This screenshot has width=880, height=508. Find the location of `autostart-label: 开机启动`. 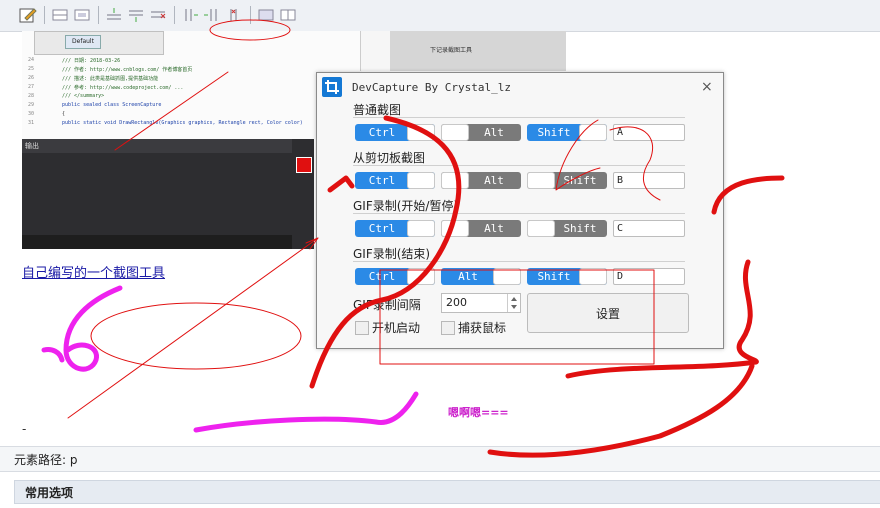

autostart-label: 开机启动 is located at coordinates (396, 328).